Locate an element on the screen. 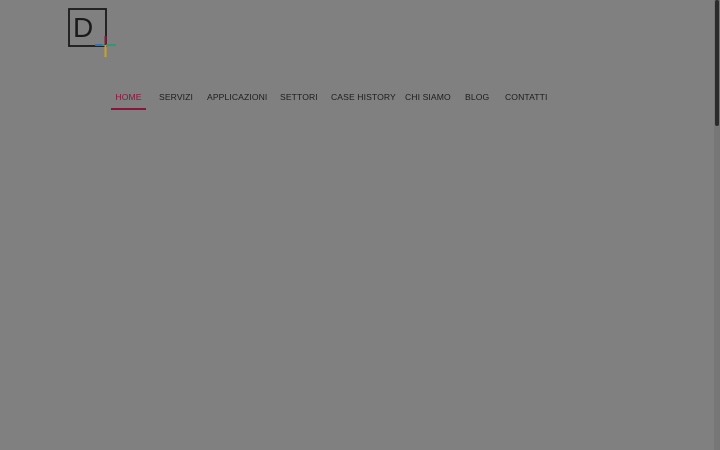 This screenshot has width=720, height=450. nav-item-chi-siamo: CHI SIAMO is located at coordinates (428, 98).